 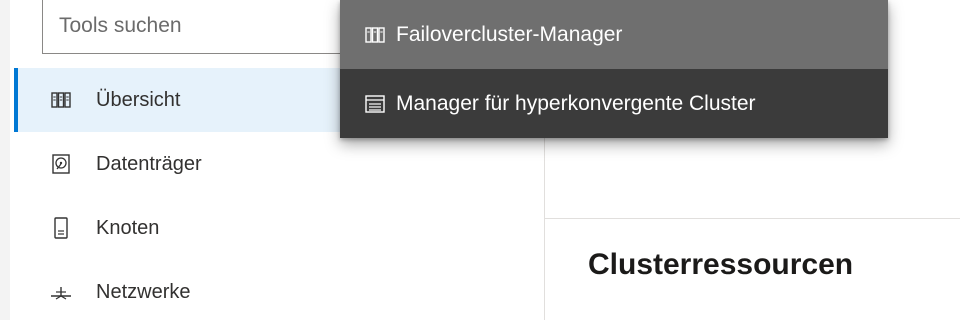 I want to click on disk-icon, so click(x=61, y=164).